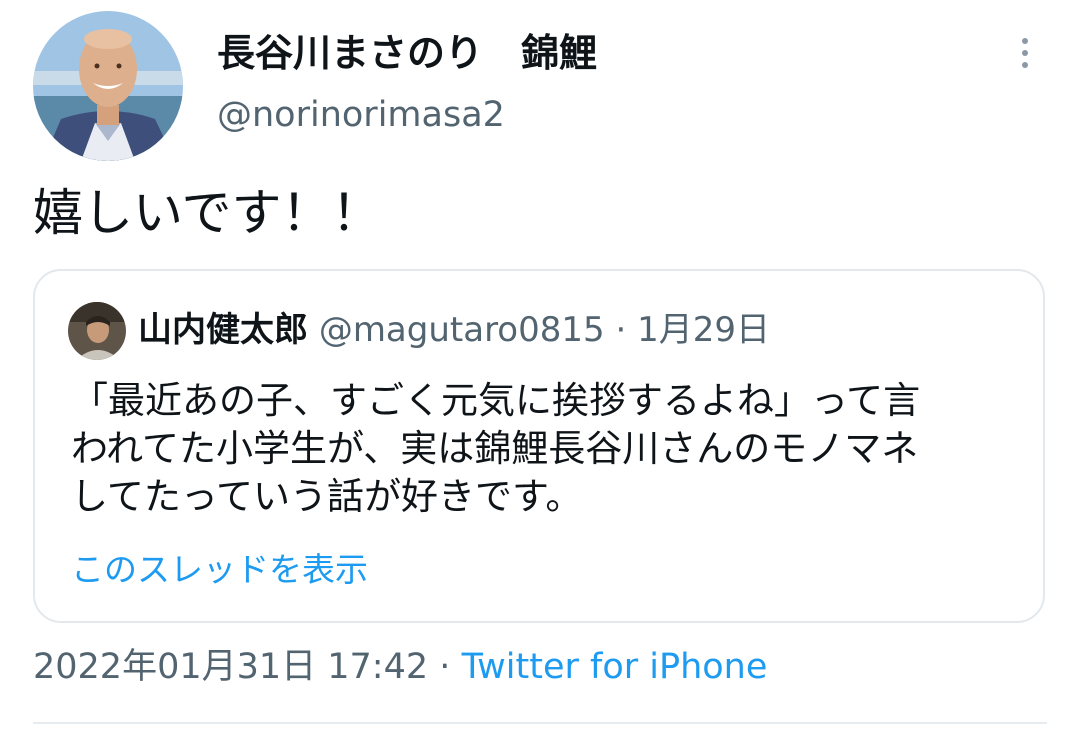  Describe the element at coordinates (361, 115) in the screenshot. I see `author-handle: @norinorimasa2` at that location.